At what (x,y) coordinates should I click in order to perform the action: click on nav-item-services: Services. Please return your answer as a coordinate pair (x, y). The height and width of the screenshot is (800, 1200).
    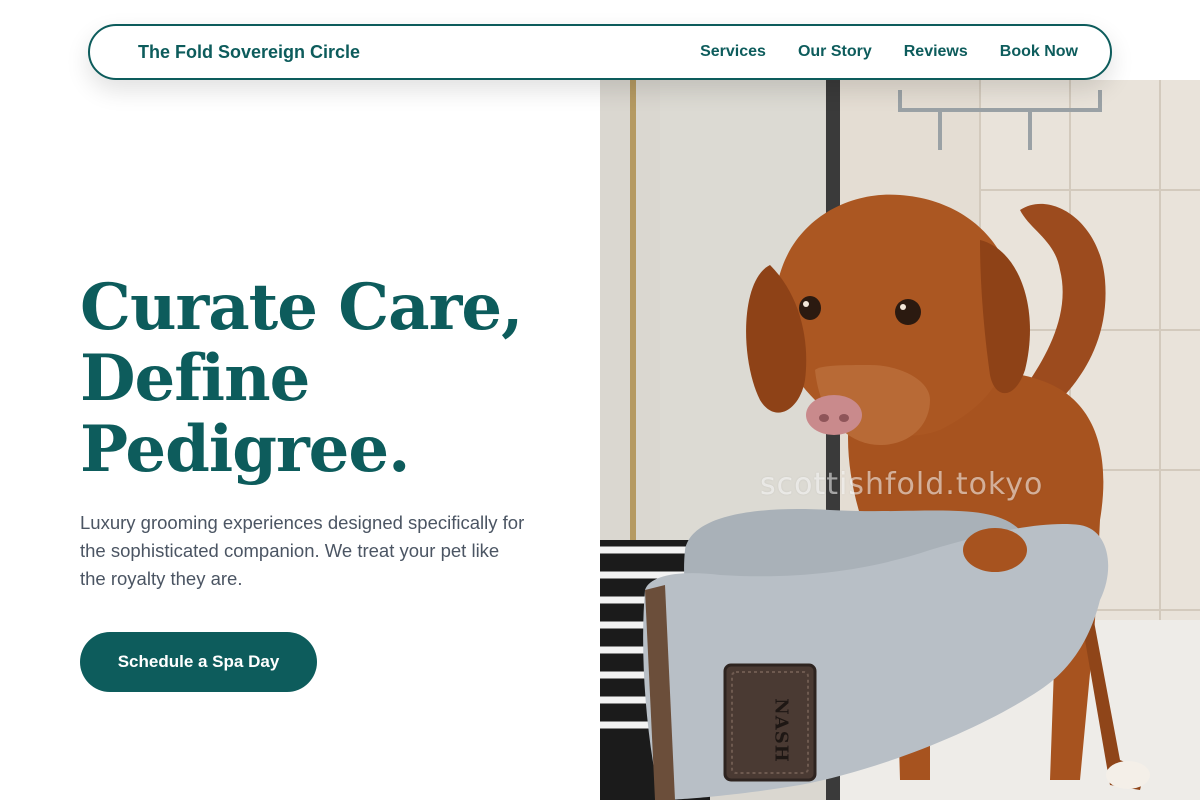
    Looking at the image, I should click on (733, 52).